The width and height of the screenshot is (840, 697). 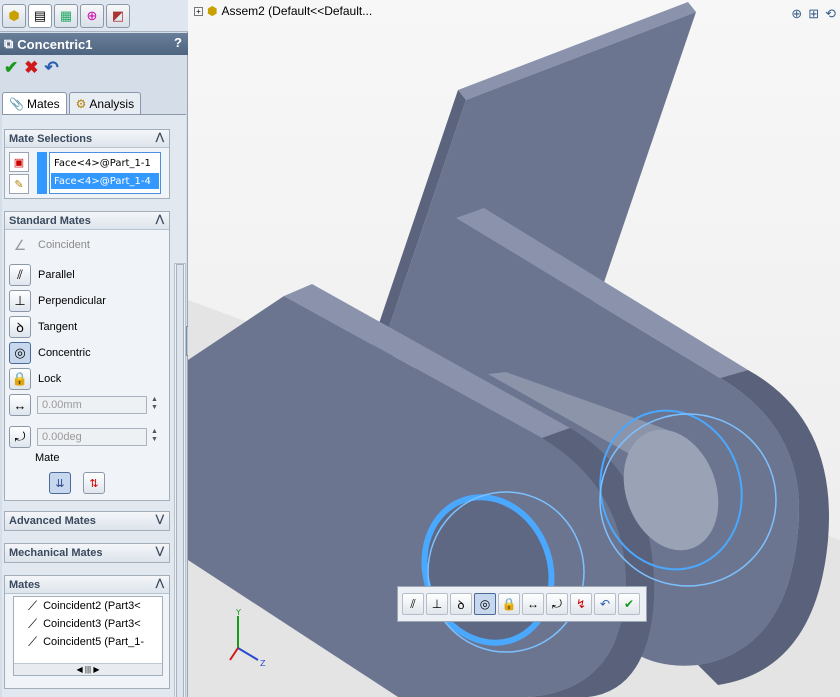 I want to click on undo-button: ↶, so click(x=52, y=68).